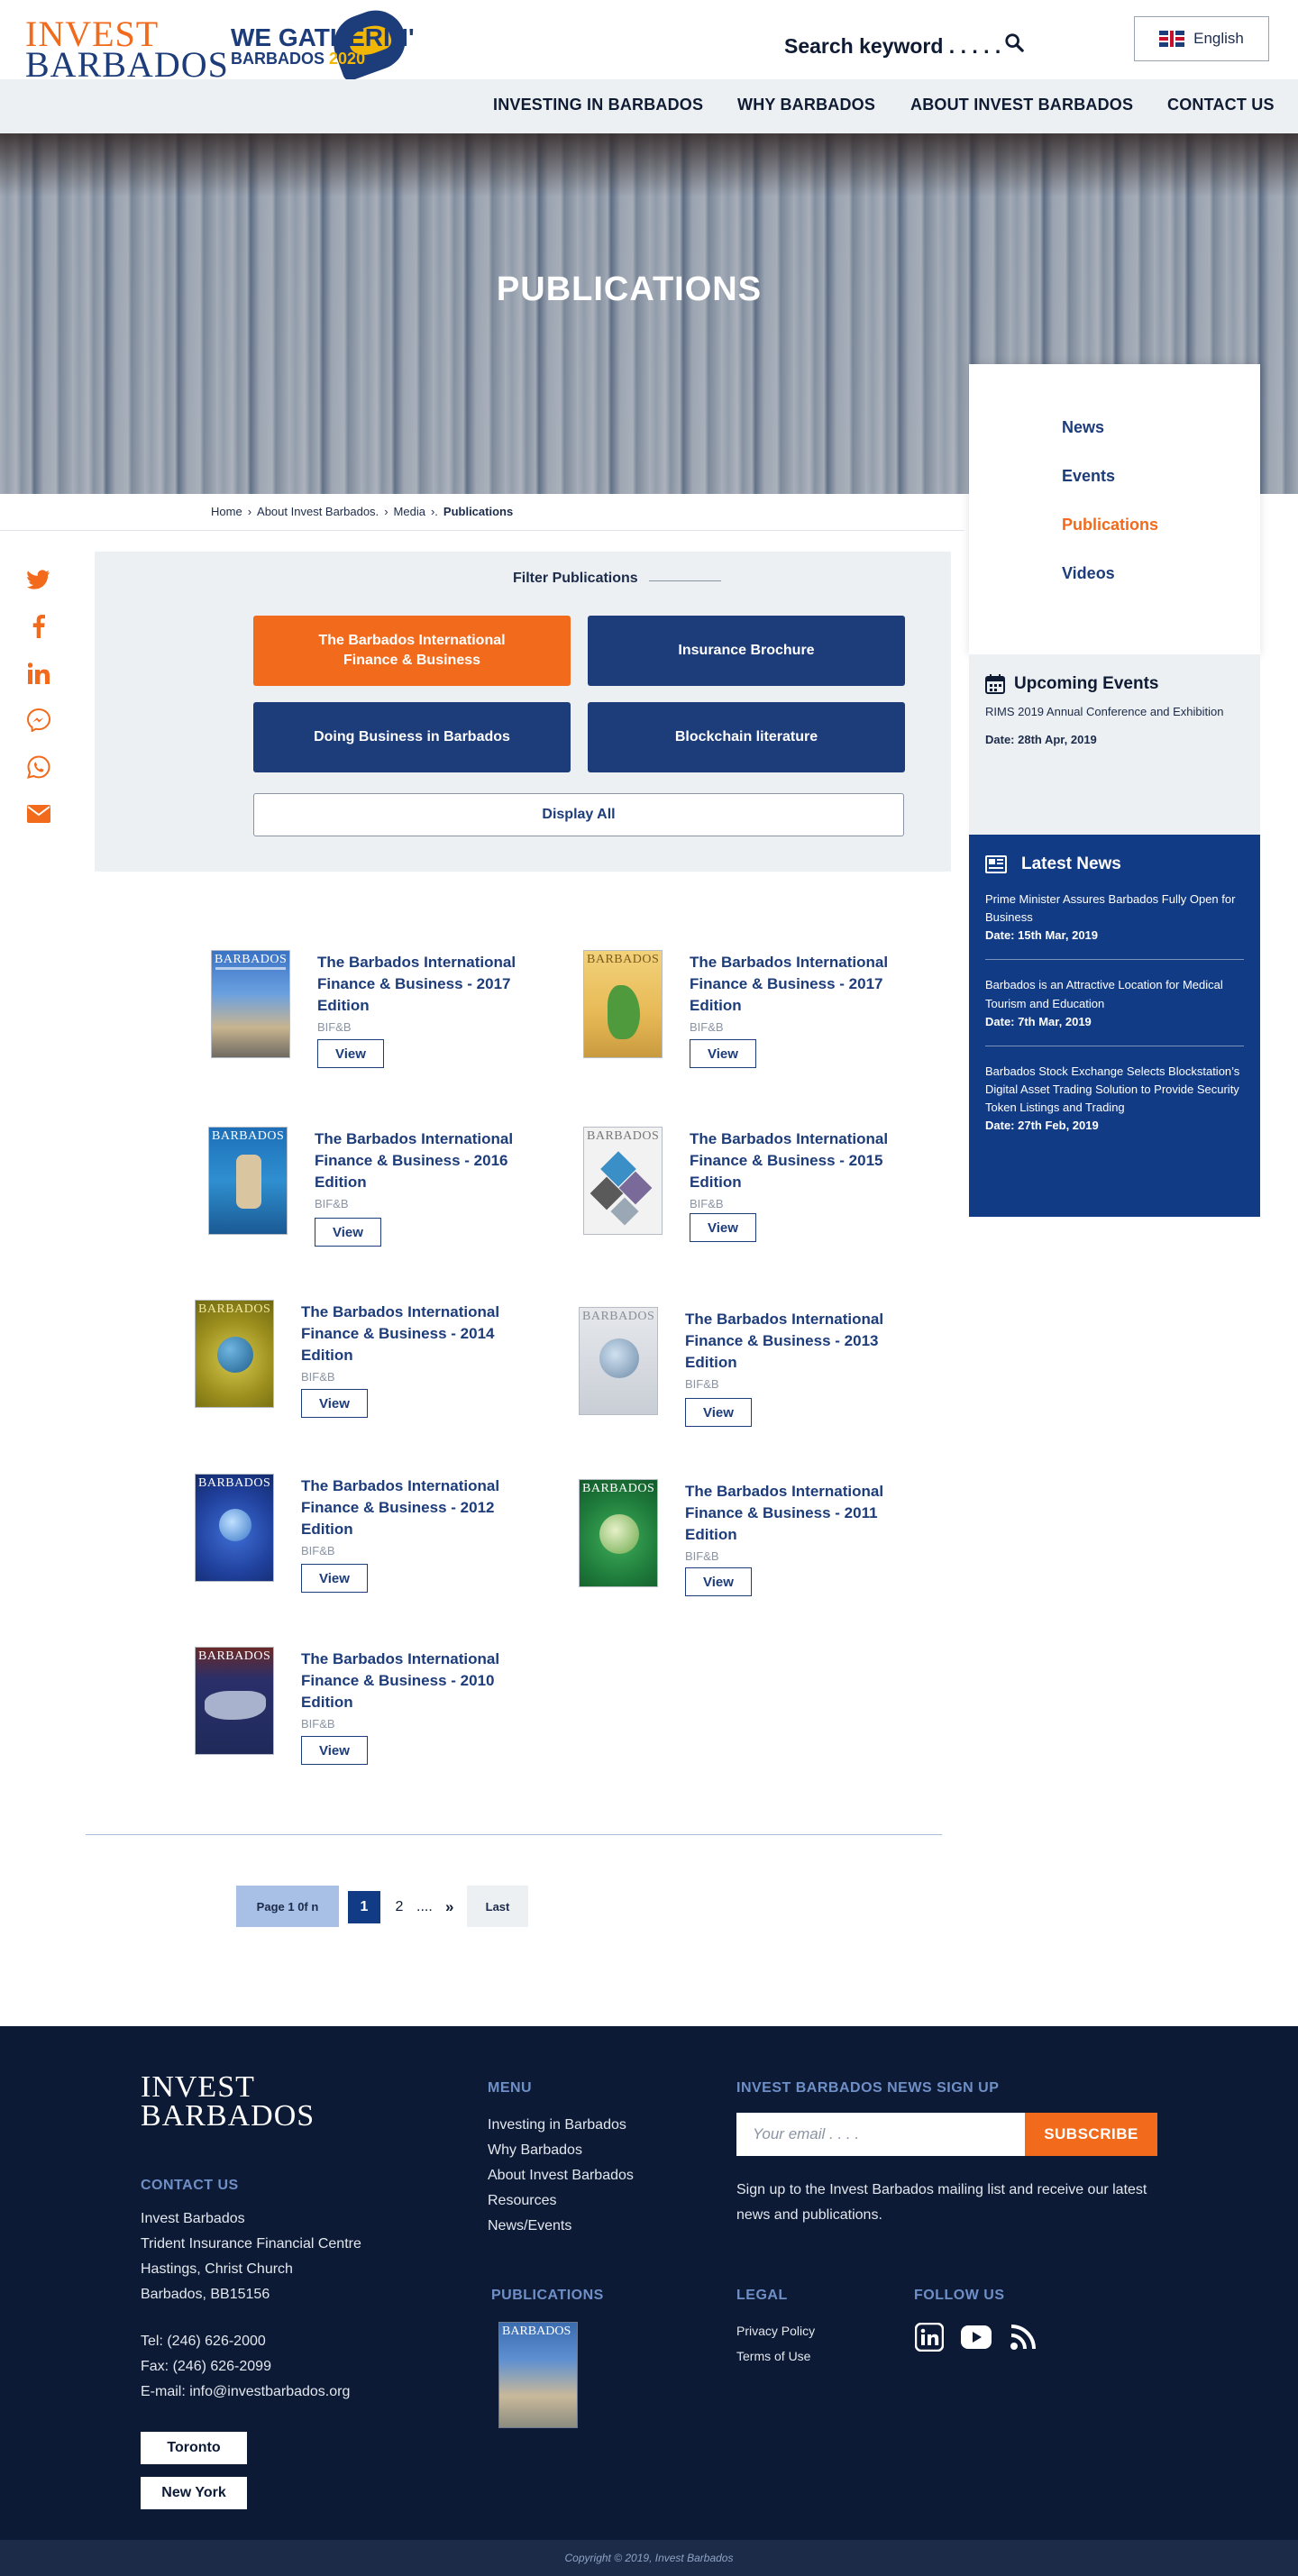  What do you see at coordinates (746, 651) in the screenshot?
I see `filter-insurance-brochure-button: Insurance Brochure` at bounding box center [746, 651].